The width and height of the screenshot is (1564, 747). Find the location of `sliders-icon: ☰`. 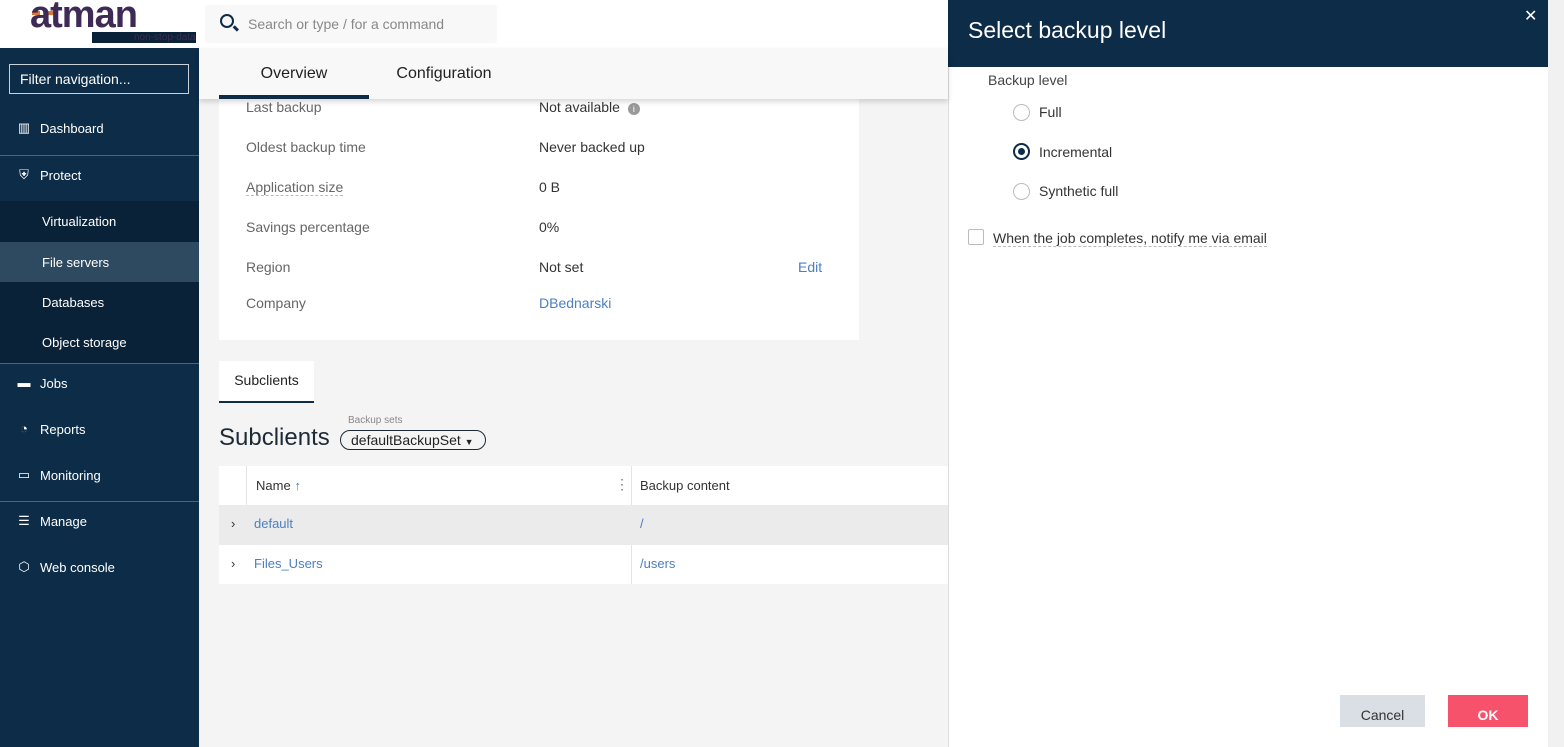

sliders-icon: ☰ is located at coordinates (24, 520).